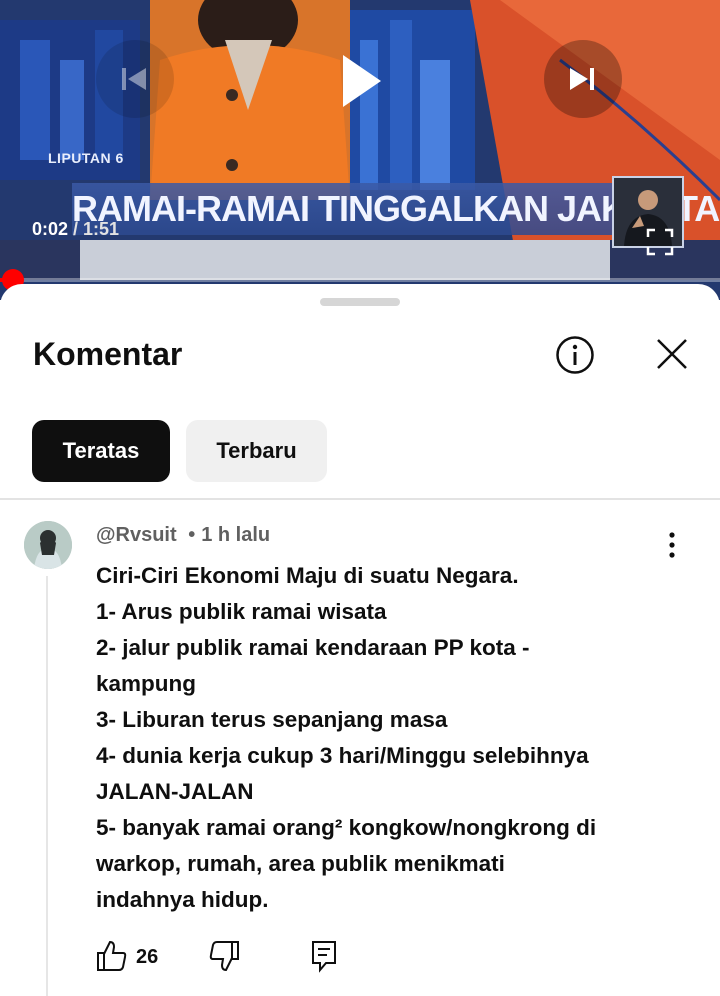  Describe the element at coordinates (146, 683) in the screenshot. I see `comment-line: kampung` at that location.